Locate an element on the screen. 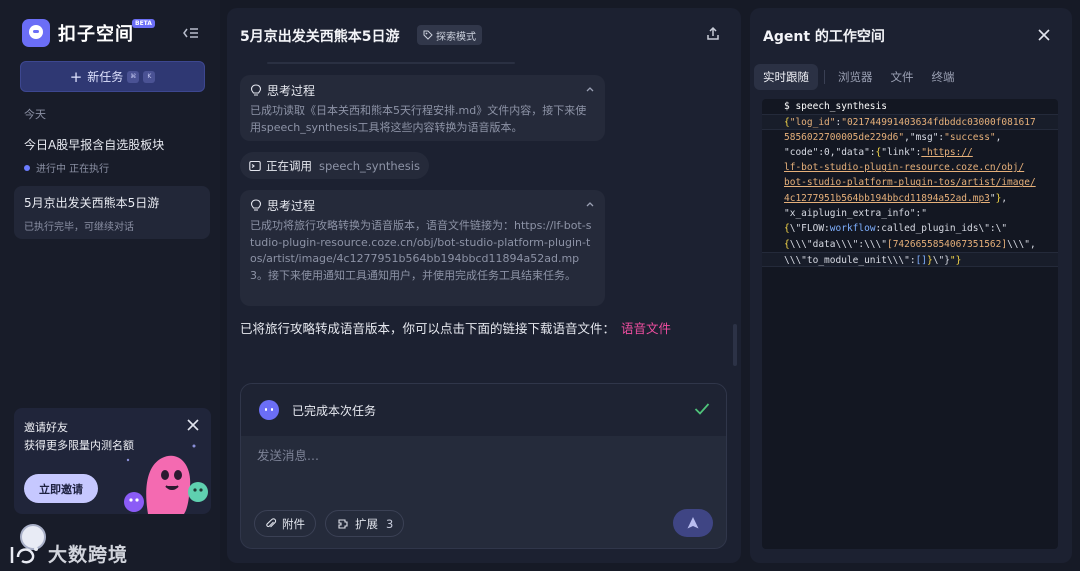 The image size is (1080, 571). brand: 扣子空间 BETA is located at coordinates (88, 33).